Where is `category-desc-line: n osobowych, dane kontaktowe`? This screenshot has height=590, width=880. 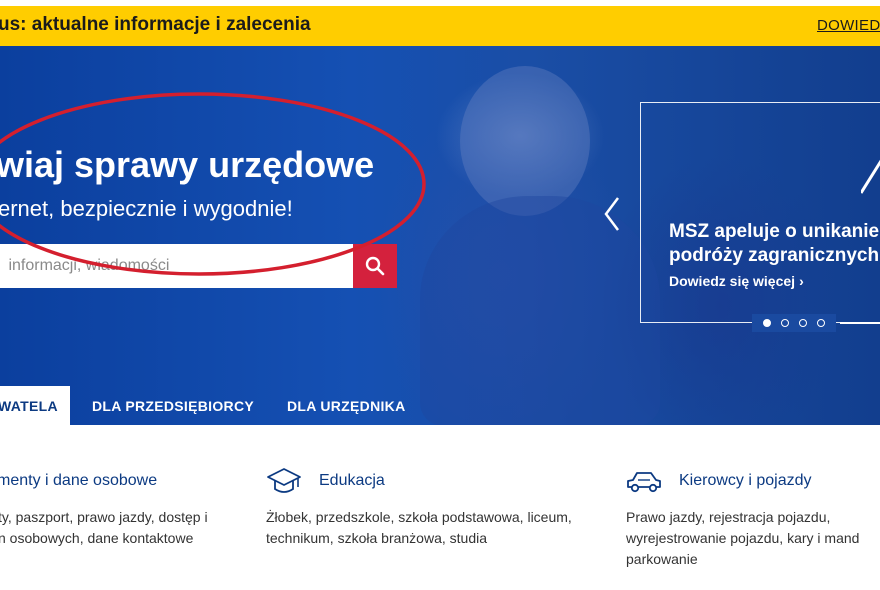
category-desc-line: n osobowych, dane kontaktowe is located at coordinates (97, 538).